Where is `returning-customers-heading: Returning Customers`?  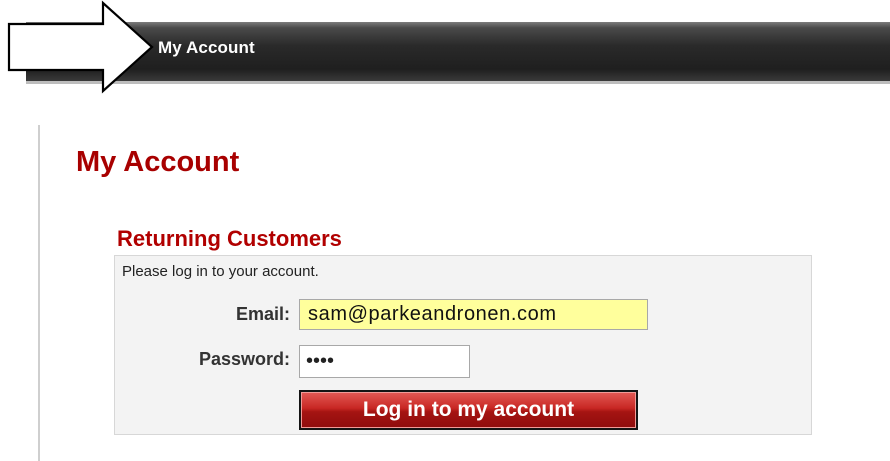 returning-customers-heading: Returning Customers is located at coordinates (229, 238).